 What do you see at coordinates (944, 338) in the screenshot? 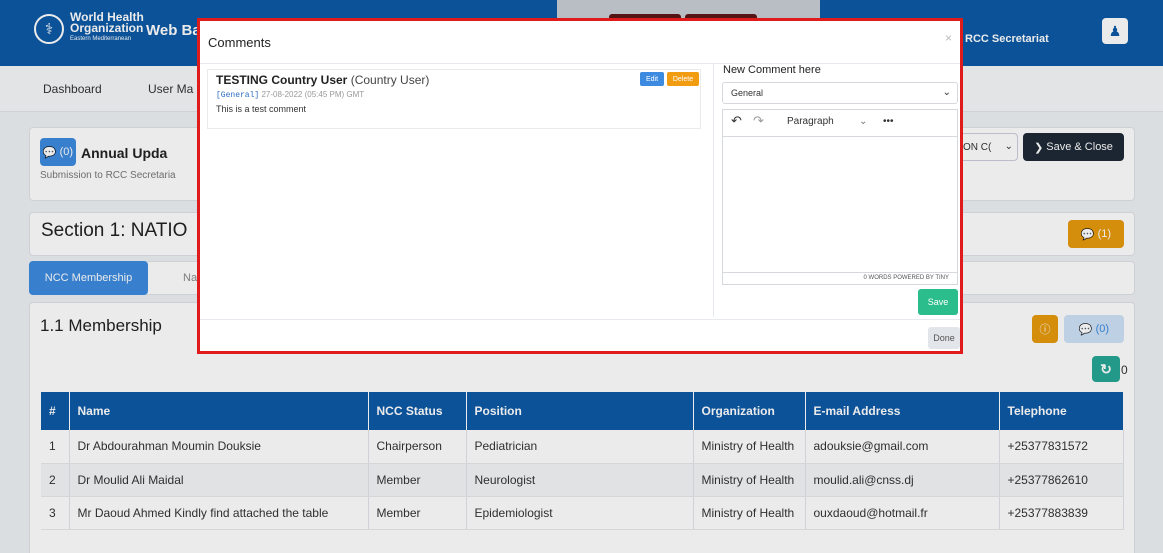
I see `done-button: Done` at bounding box center [944, 338].